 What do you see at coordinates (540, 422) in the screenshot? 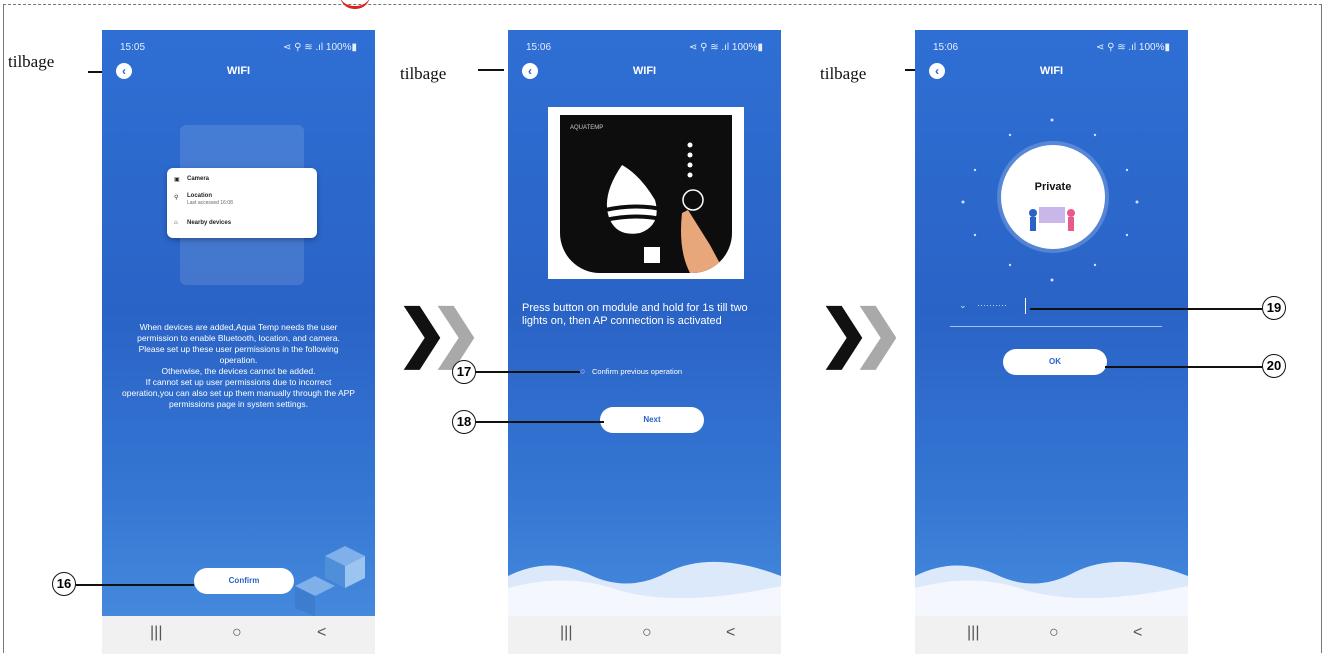
I see `callout-18-line` at bounding box center [540, 422].